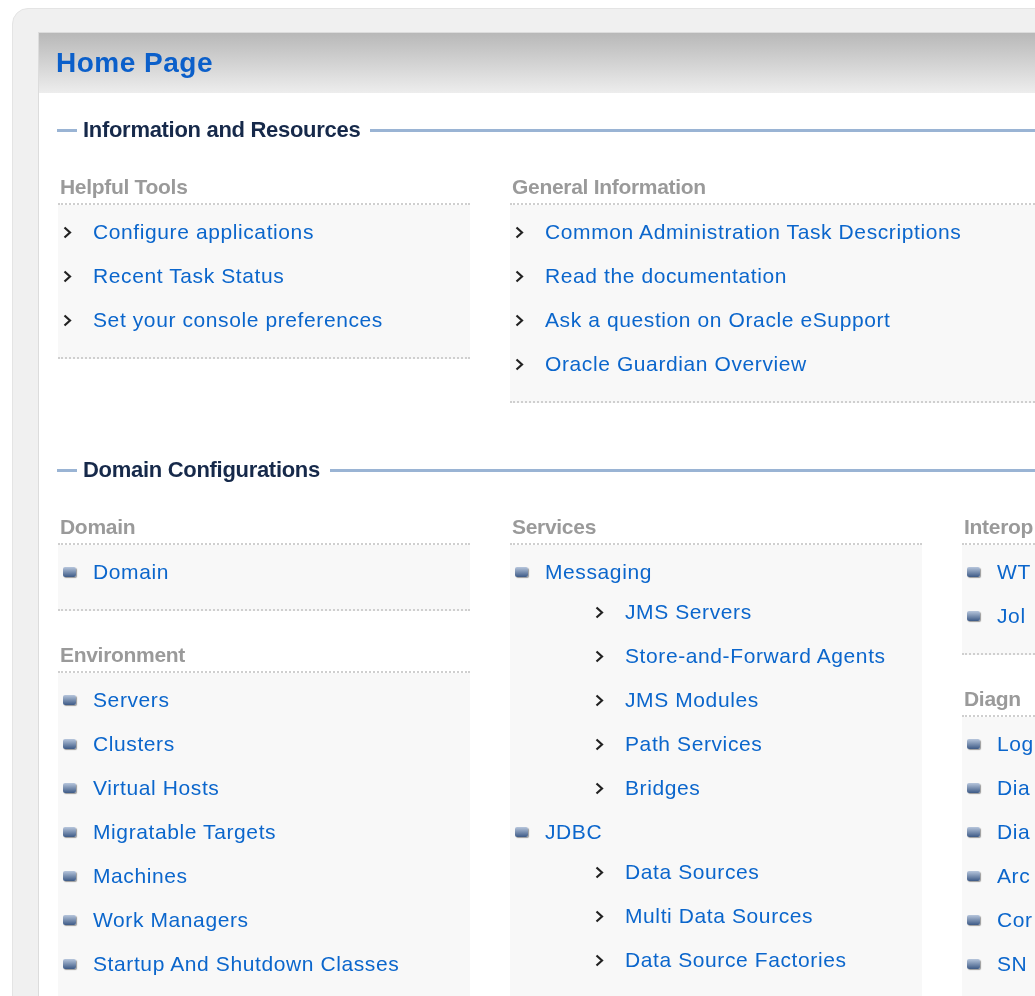  What do you see at coordinates (203, 232) in the screenshot?
I see `nav-link: Configure applications` at bounding box center [203, 232].